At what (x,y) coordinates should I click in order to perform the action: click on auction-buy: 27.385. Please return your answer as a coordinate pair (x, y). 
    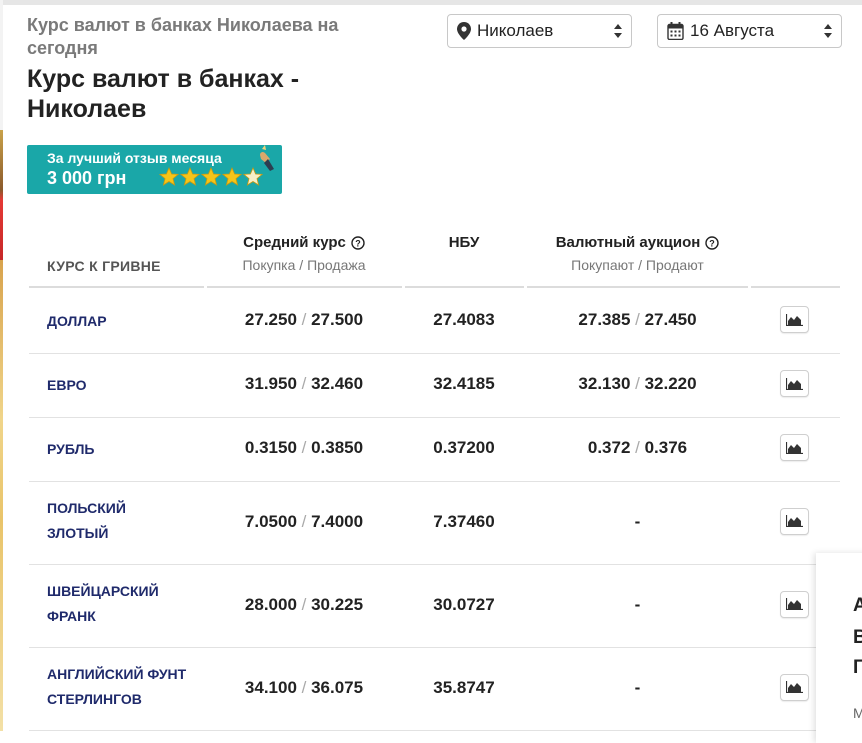
    Looking at the image, I should click on (604, 319).